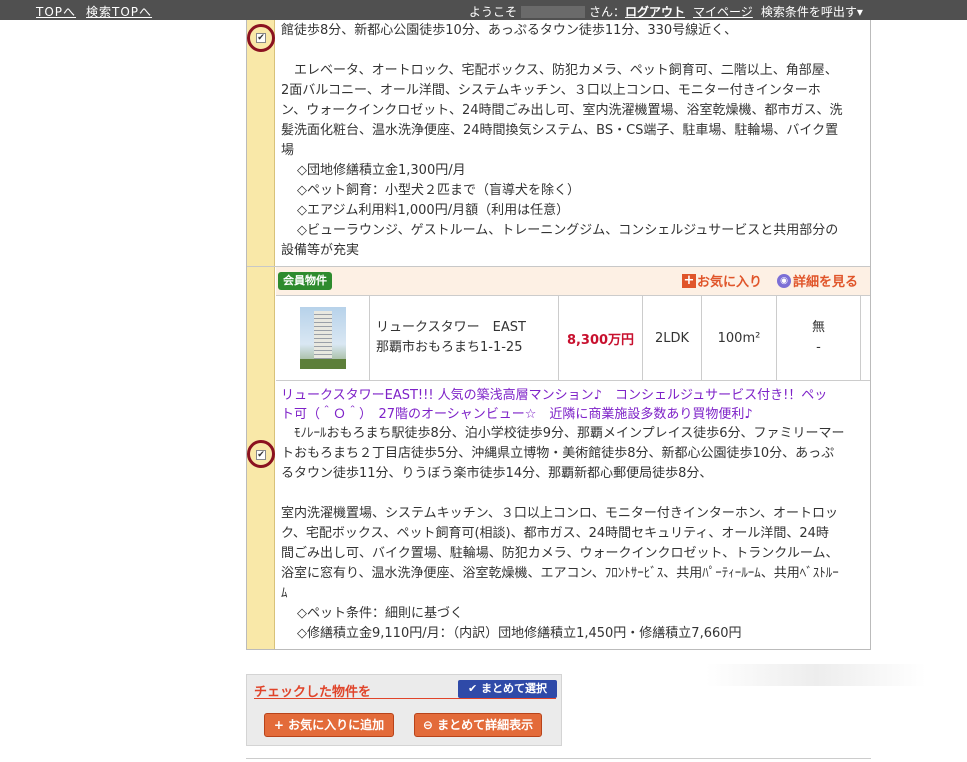 This screenshot has width=967, height=762. I want to click on watermark-band, so click(816, 675).